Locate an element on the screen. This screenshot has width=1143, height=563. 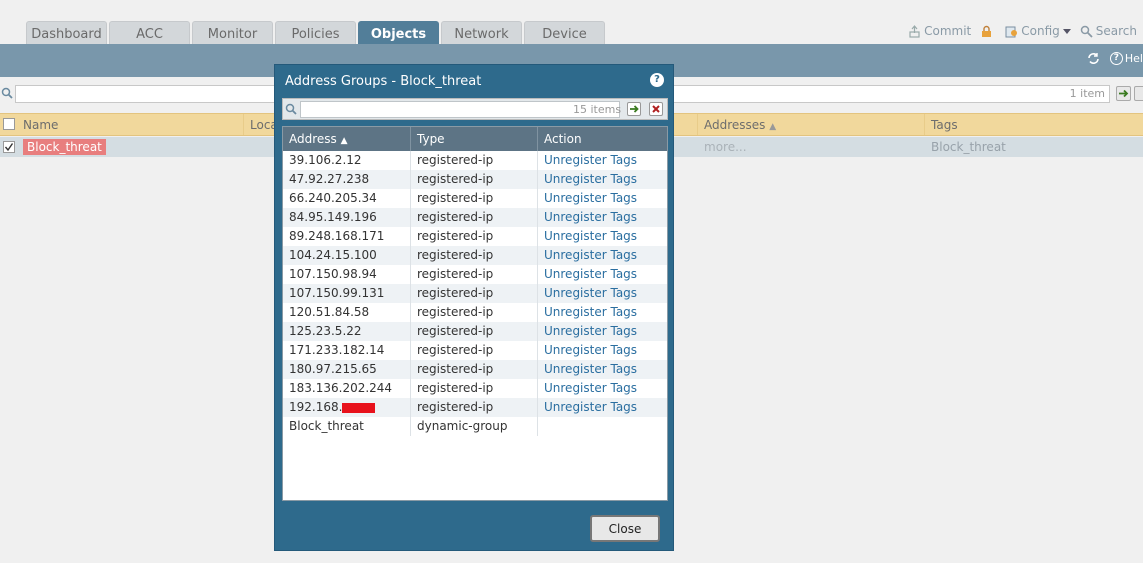
table-row: 39.106.2.12 registered-ip Unregister Tags is located at coordinates (475, 160).